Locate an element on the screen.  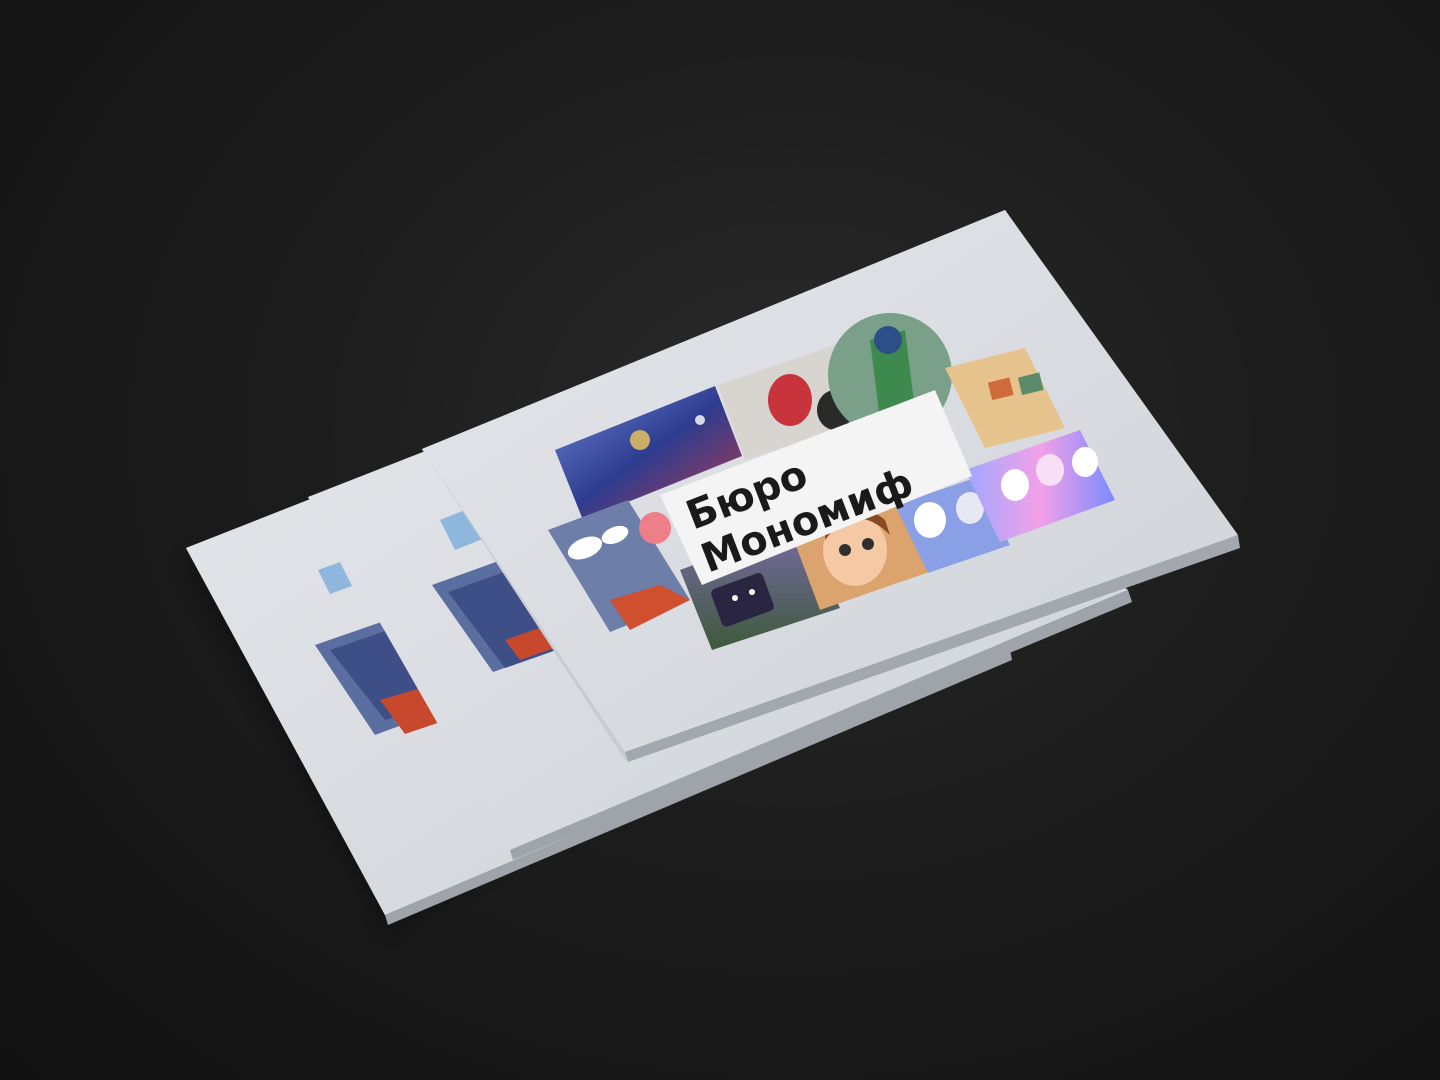
pink-monster-panel is located at coordinates (655, 528).